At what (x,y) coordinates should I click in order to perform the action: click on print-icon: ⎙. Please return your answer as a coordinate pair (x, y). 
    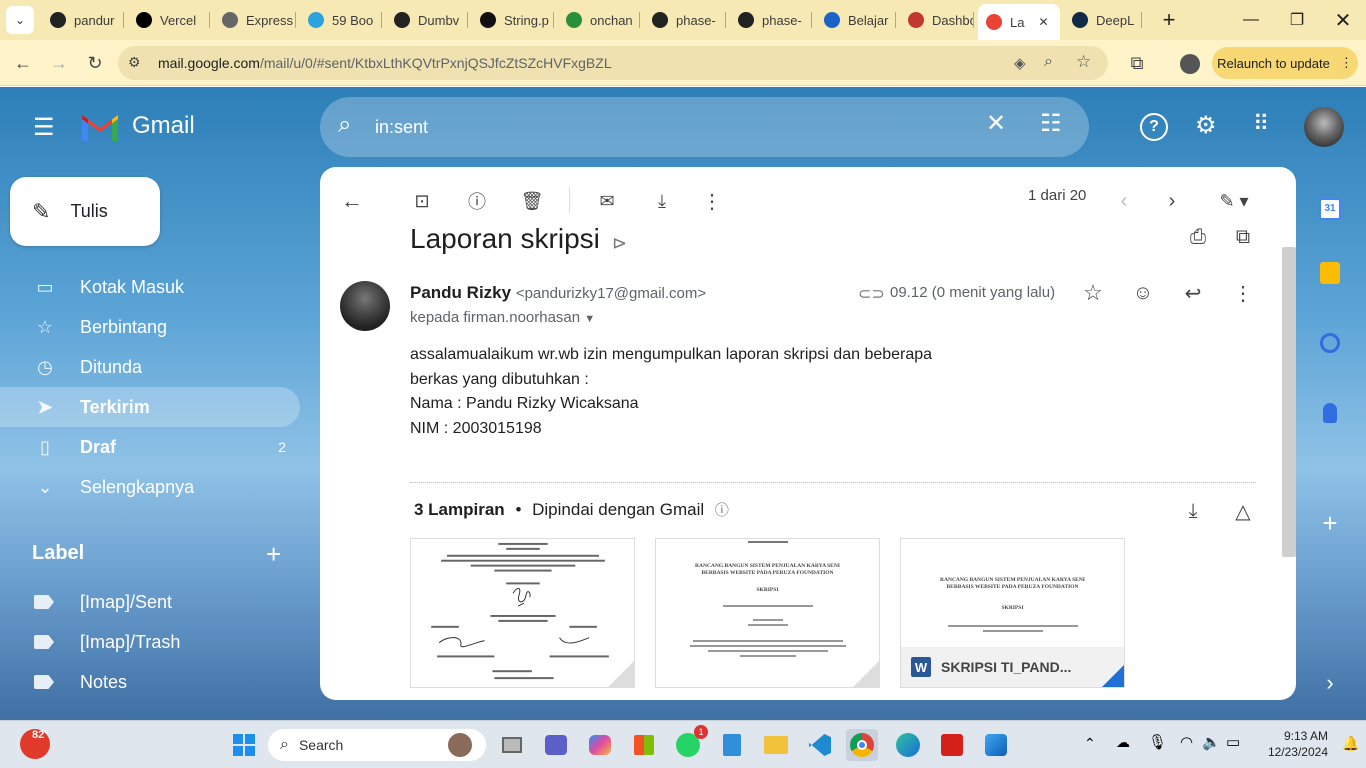
    Looking at the image, I should click on (1198, 237).